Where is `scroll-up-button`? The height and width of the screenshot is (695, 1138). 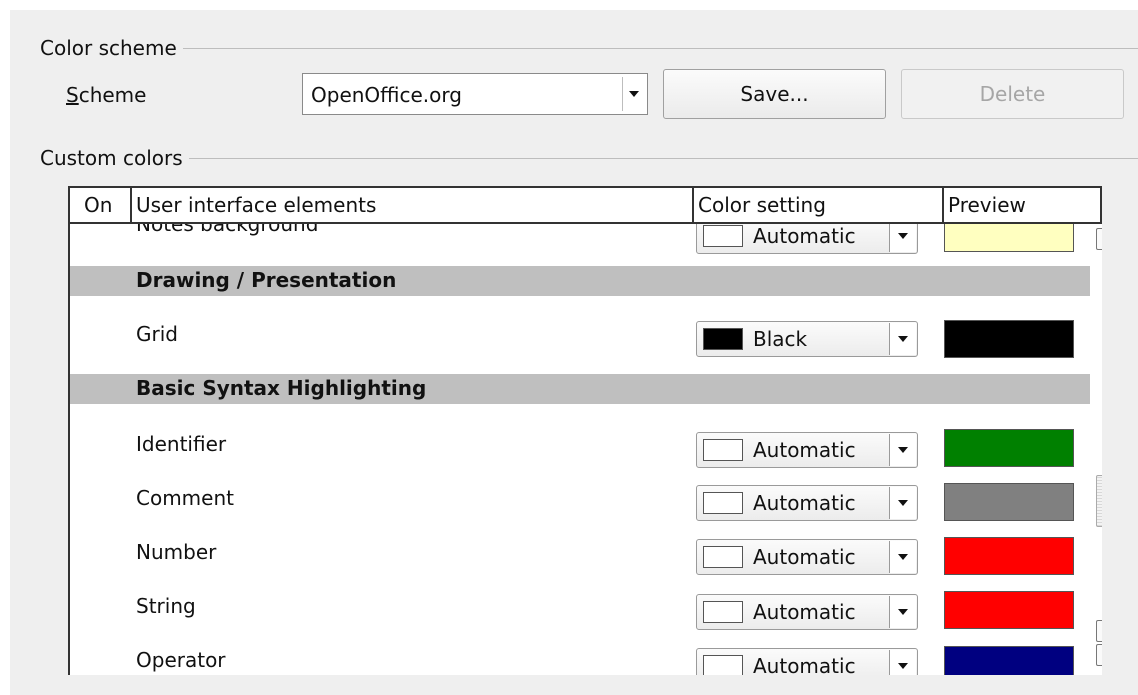
scroll-up-button is located at coordinates (1099, 239).